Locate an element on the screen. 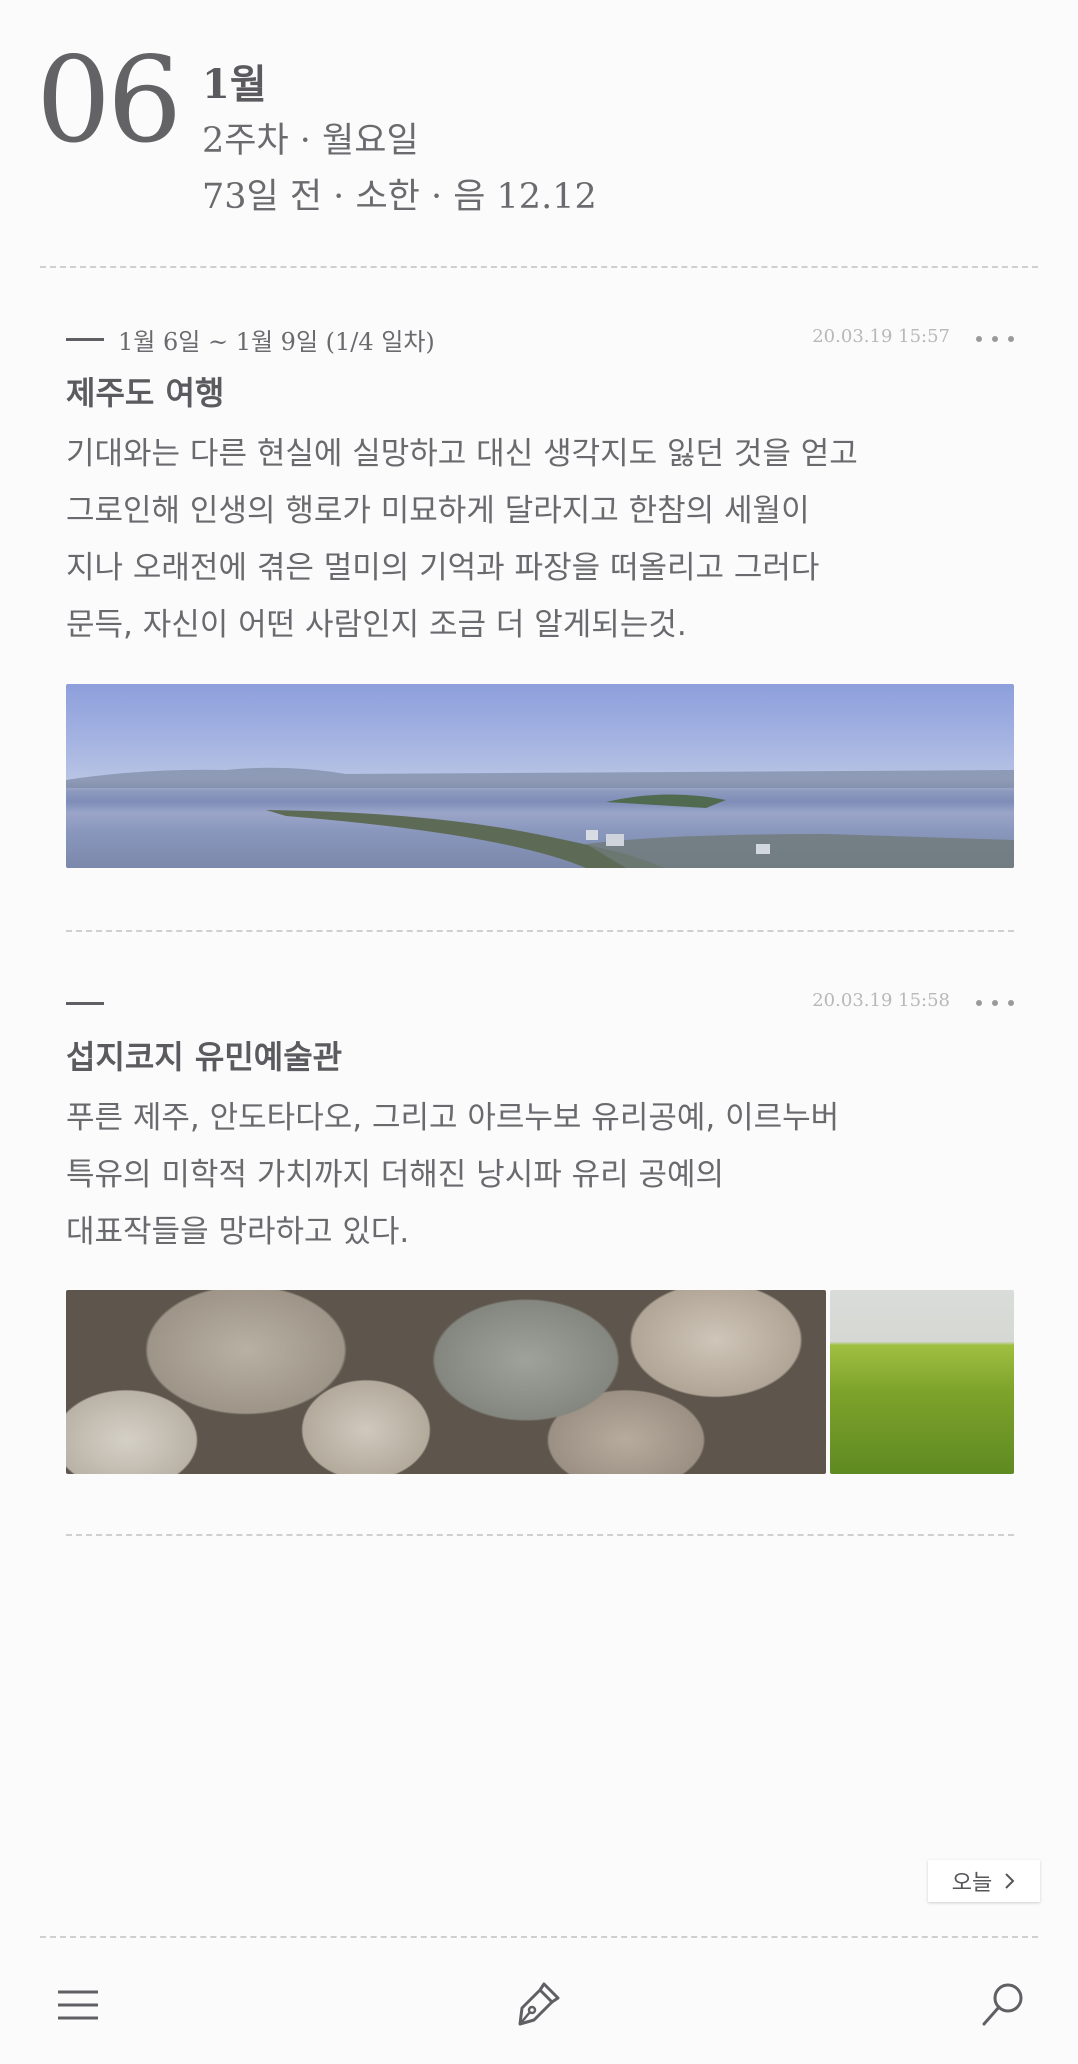 This screenshot has height=2064, width=1078. entry-body-line: 푸른 제주, 안도타다오, 그리고 아르누보 유리공예, 이르누버 is located at coordinates (453, 1118).